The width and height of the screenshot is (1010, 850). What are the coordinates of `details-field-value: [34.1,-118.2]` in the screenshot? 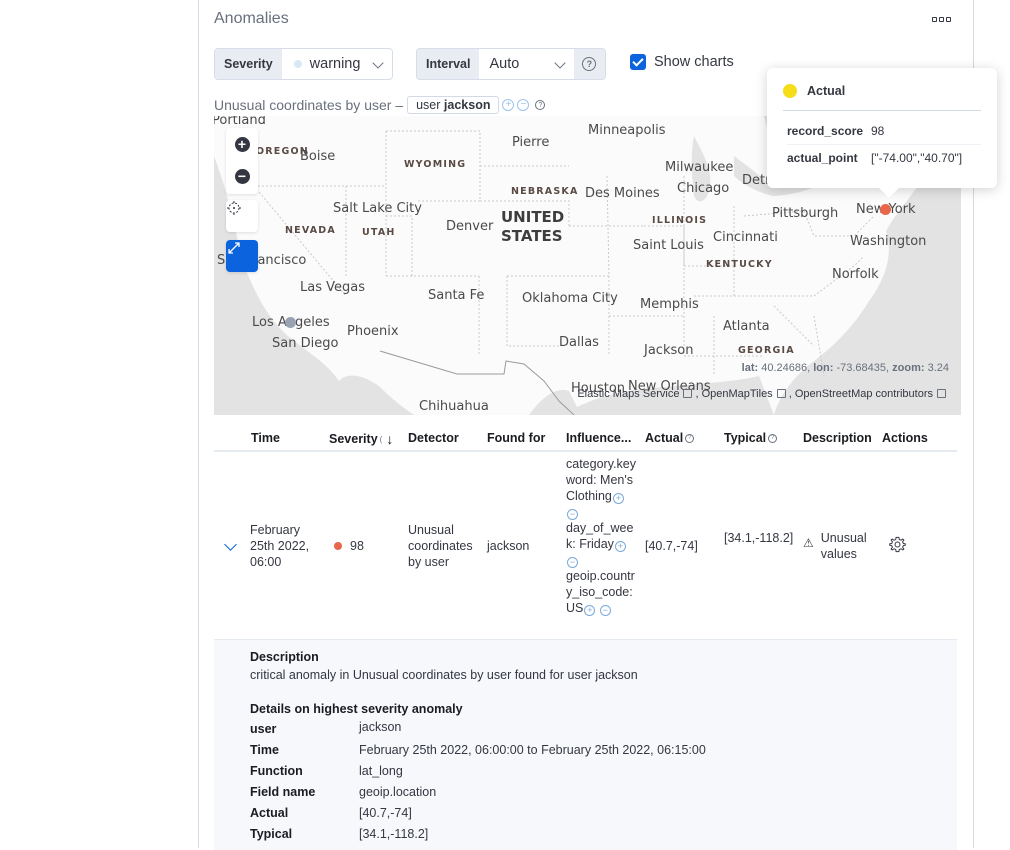 It's located at (394, 834).